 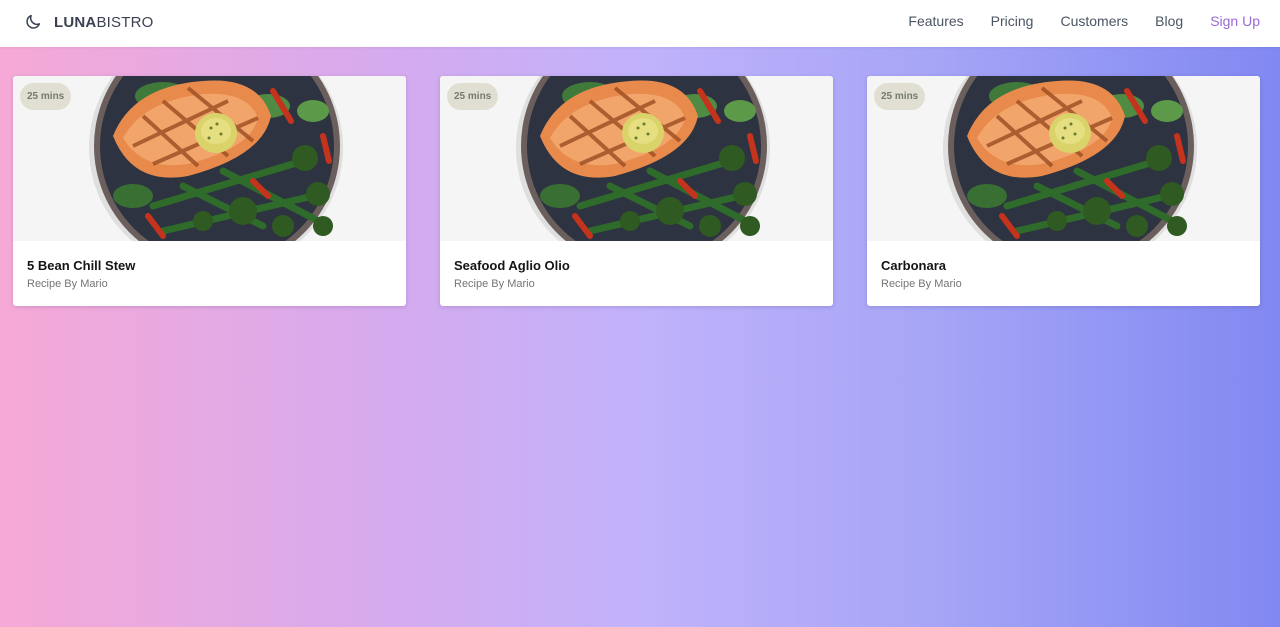 I want to click on brand-name-bold: LUNA, so click(x=75, y=22).